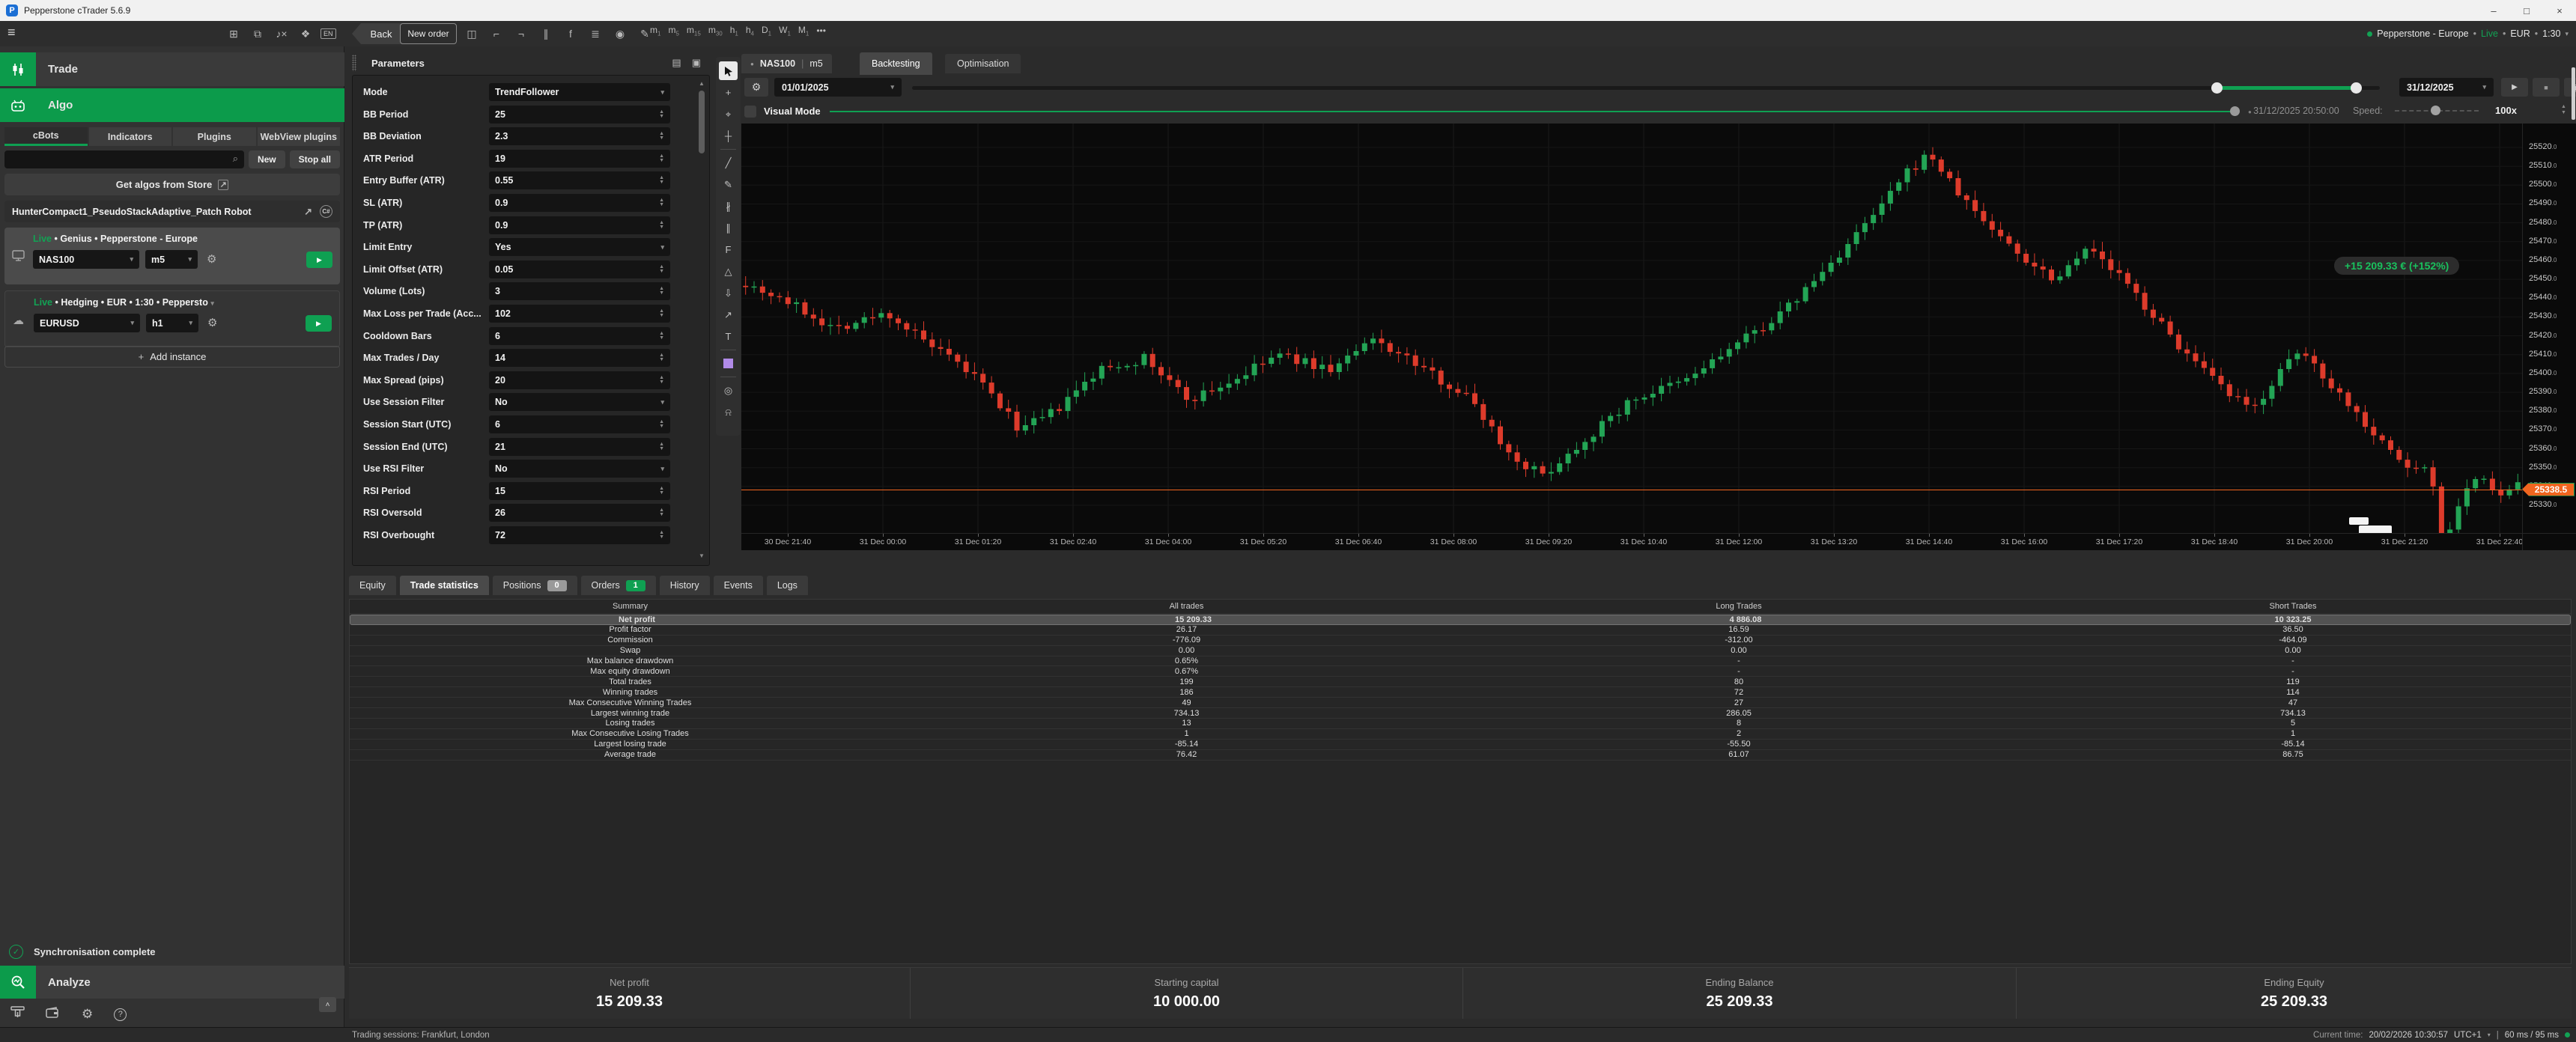 The image size is (2576, 1042). Describe the element at coordinates (738, 585) in the screenshot. I see `tab-events: Events` at that location.